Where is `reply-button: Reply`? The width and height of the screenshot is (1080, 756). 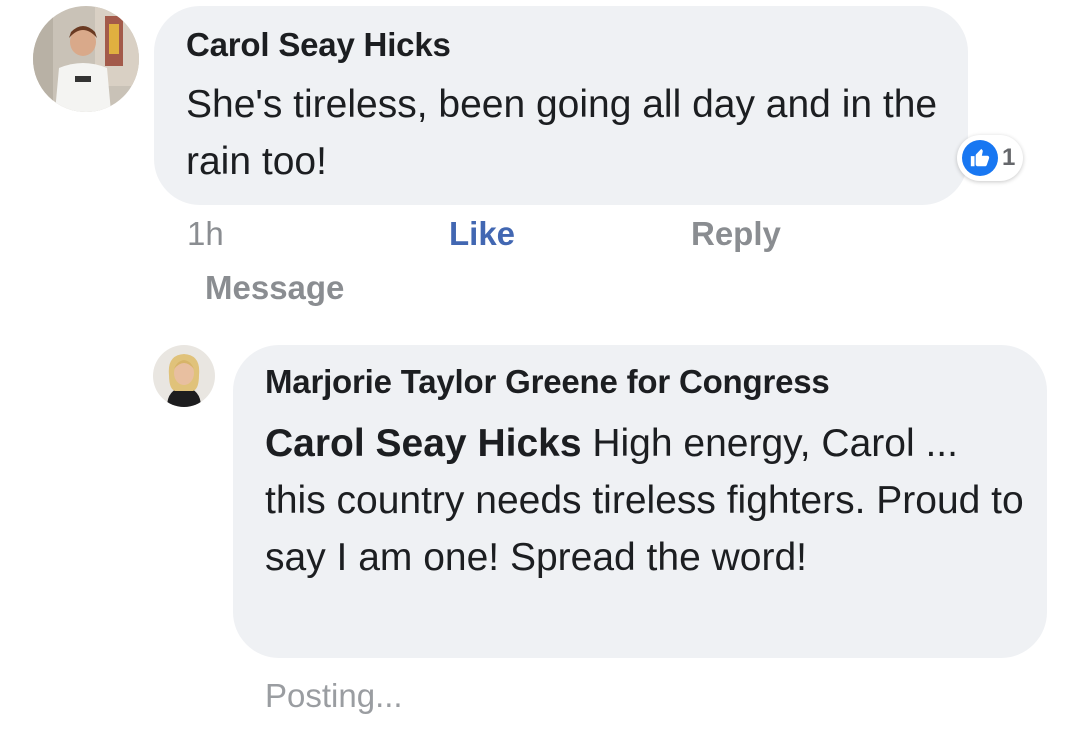 reply-button: Reply is located at coordinates (736, 234).